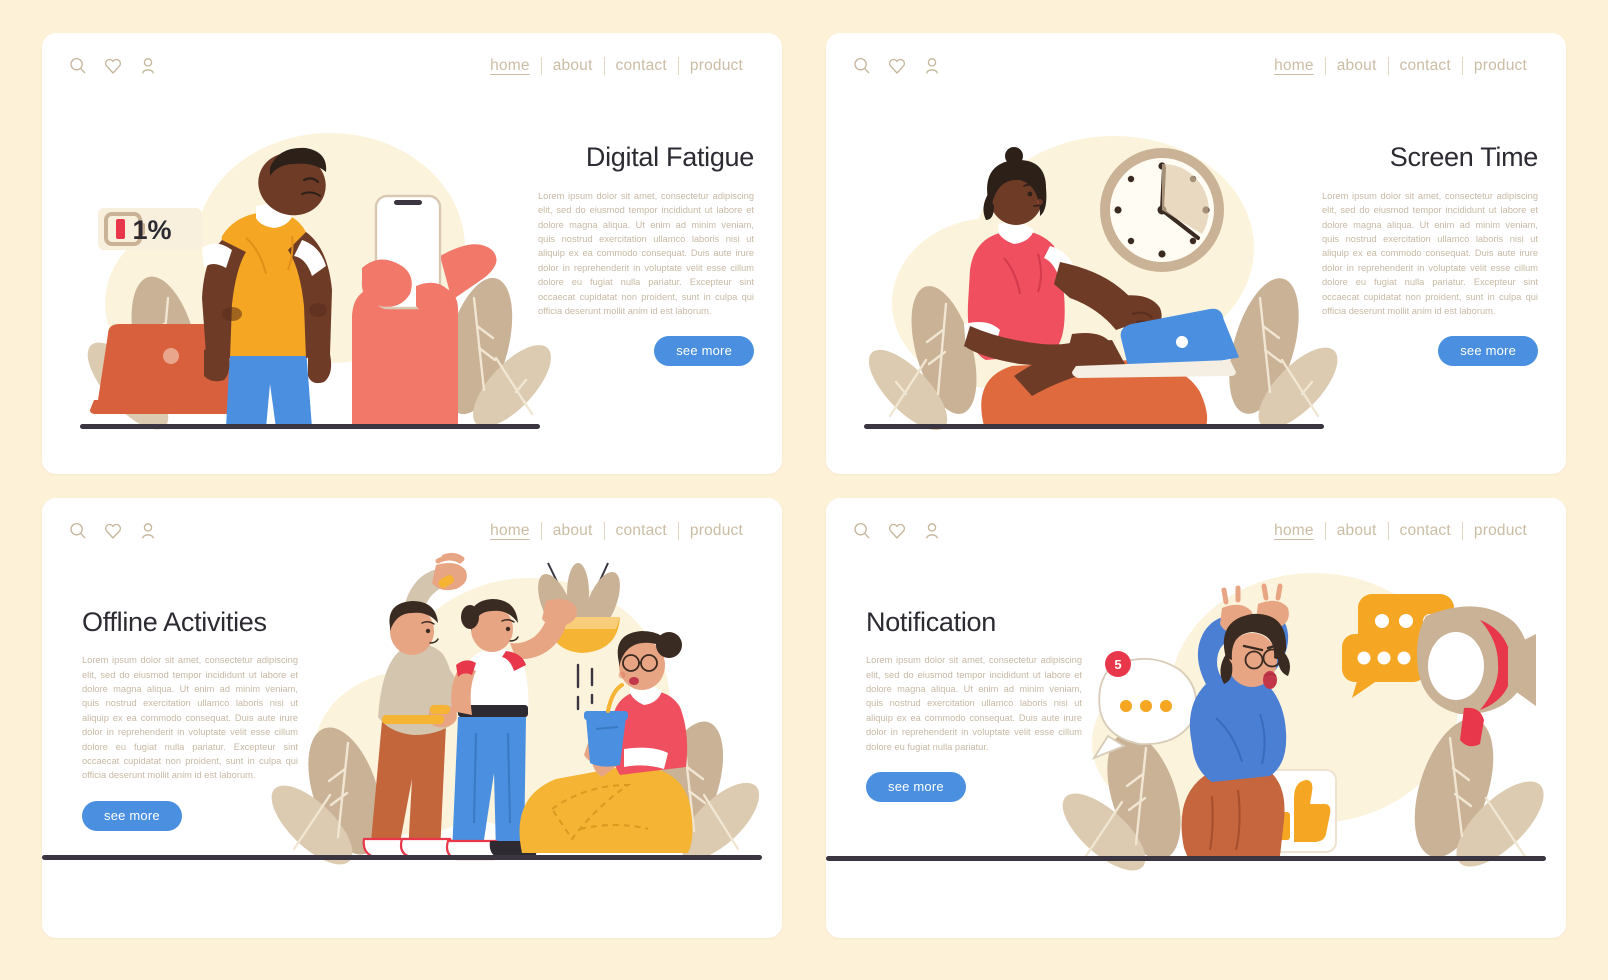 The width and height of the screenshot is (1608, 980). I want to click on svg-text: 1%, so click(151, 230).